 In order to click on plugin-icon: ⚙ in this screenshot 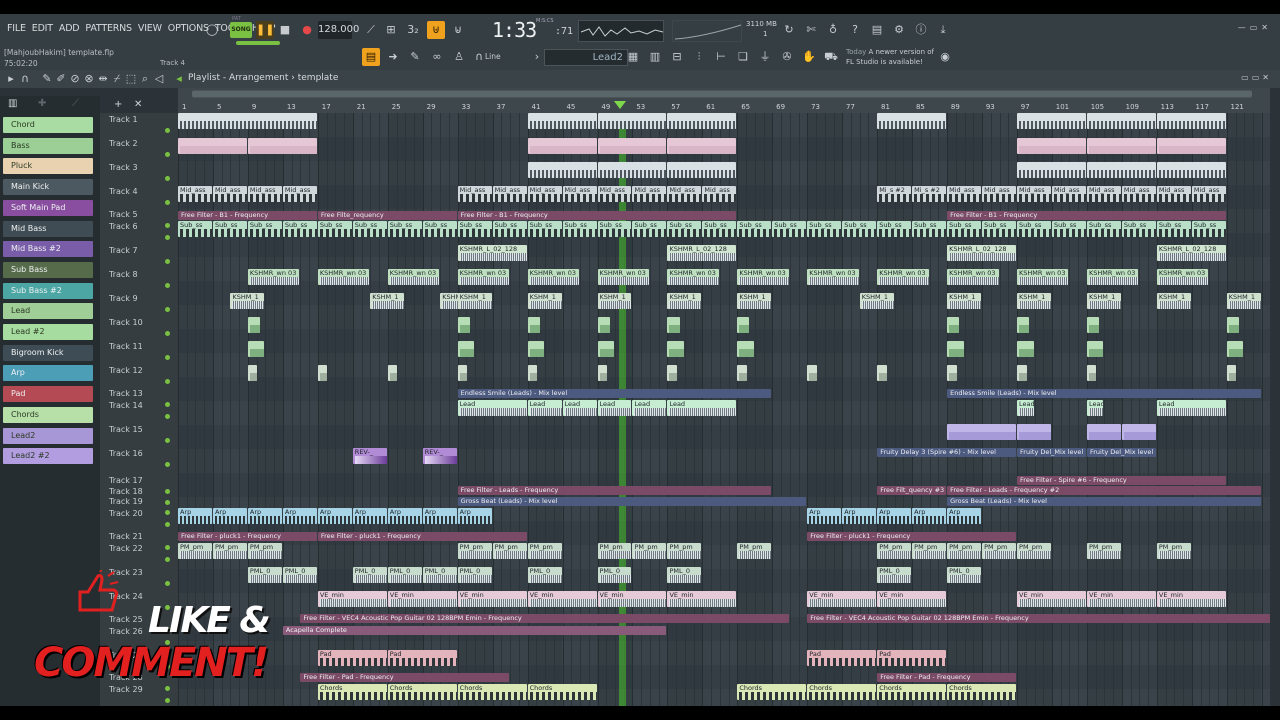, I will do `click(899, 30)`.